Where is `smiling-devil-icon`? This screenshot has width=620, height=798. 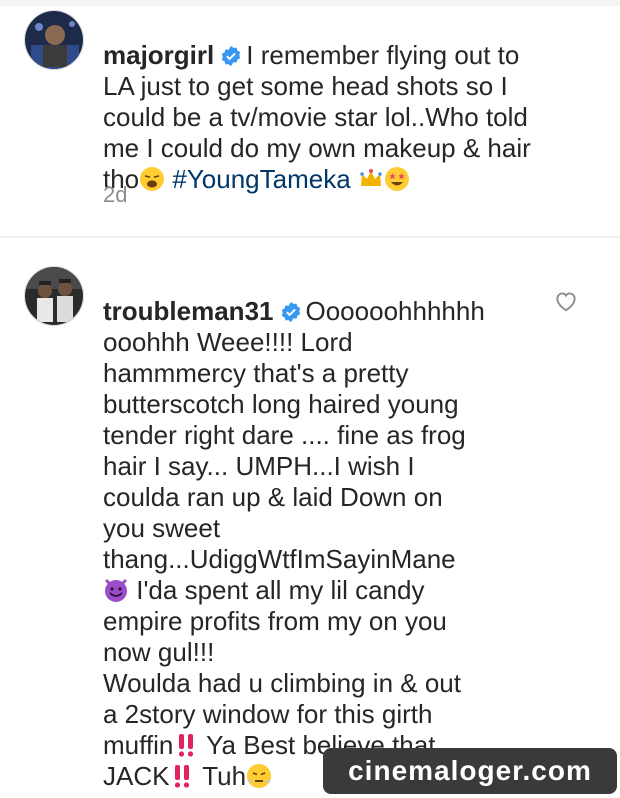
smiling-devil-icon is located at coordinates (116, 590).